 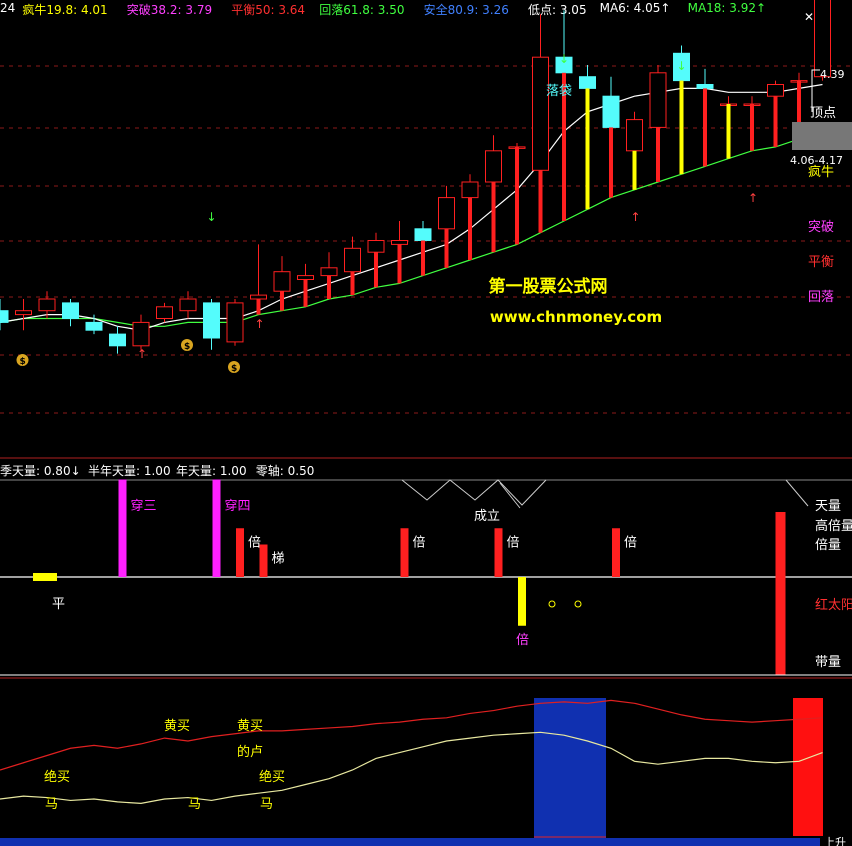 What do you see at coordinates (45, 577) in the screenshot?
I see `flat-marker` at bounding box center [45, 577].